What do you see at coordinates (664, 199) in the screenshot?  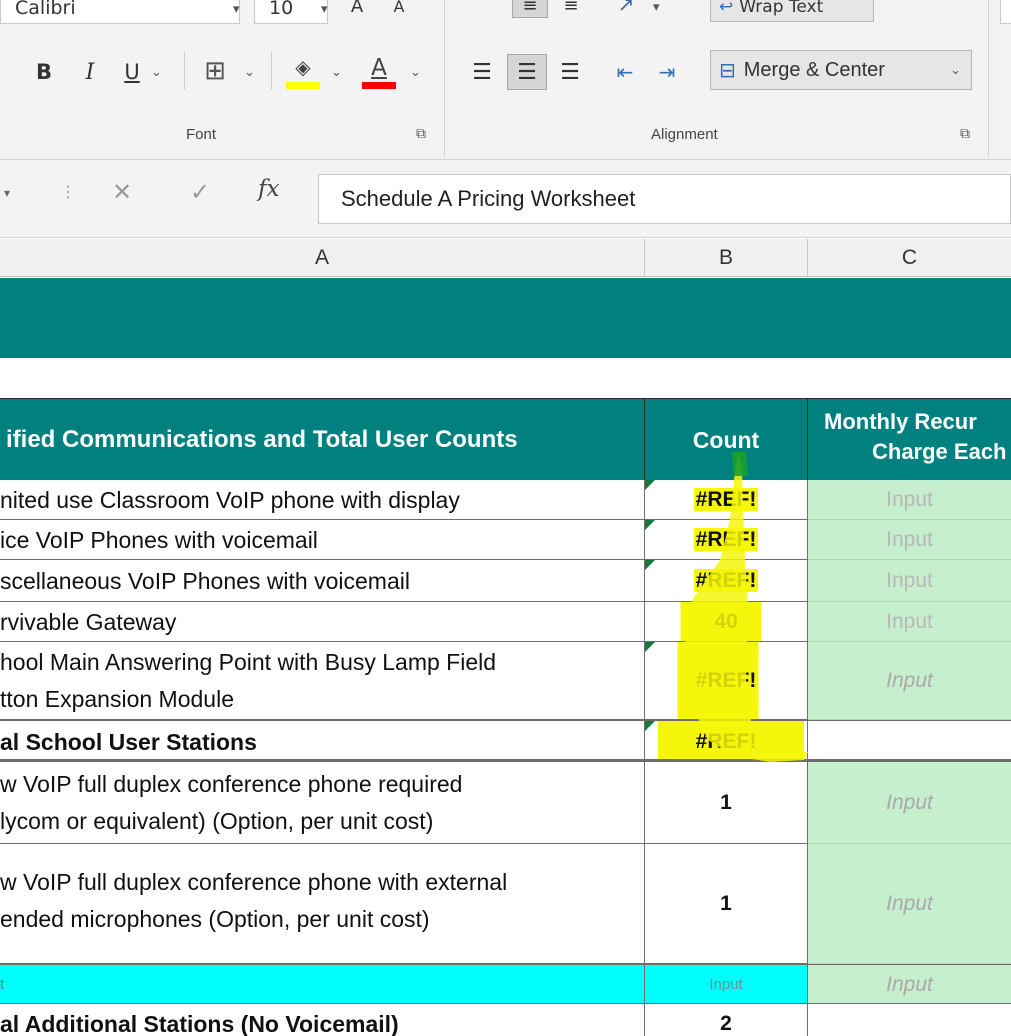 I see `formula-input: Schedule A Pricing Worksheet` at bounding box center [664, 199].